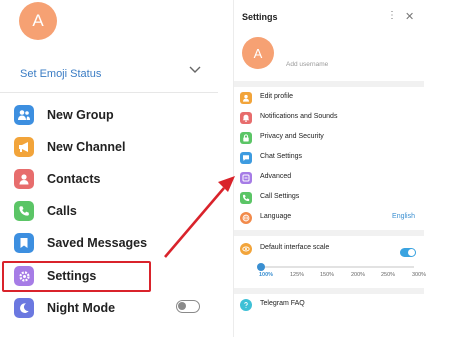 The image size is (450, 337). Describe the element at coordinates (392, 15) in the screenshot. I see `more-options-icon: ⋮` at that location.